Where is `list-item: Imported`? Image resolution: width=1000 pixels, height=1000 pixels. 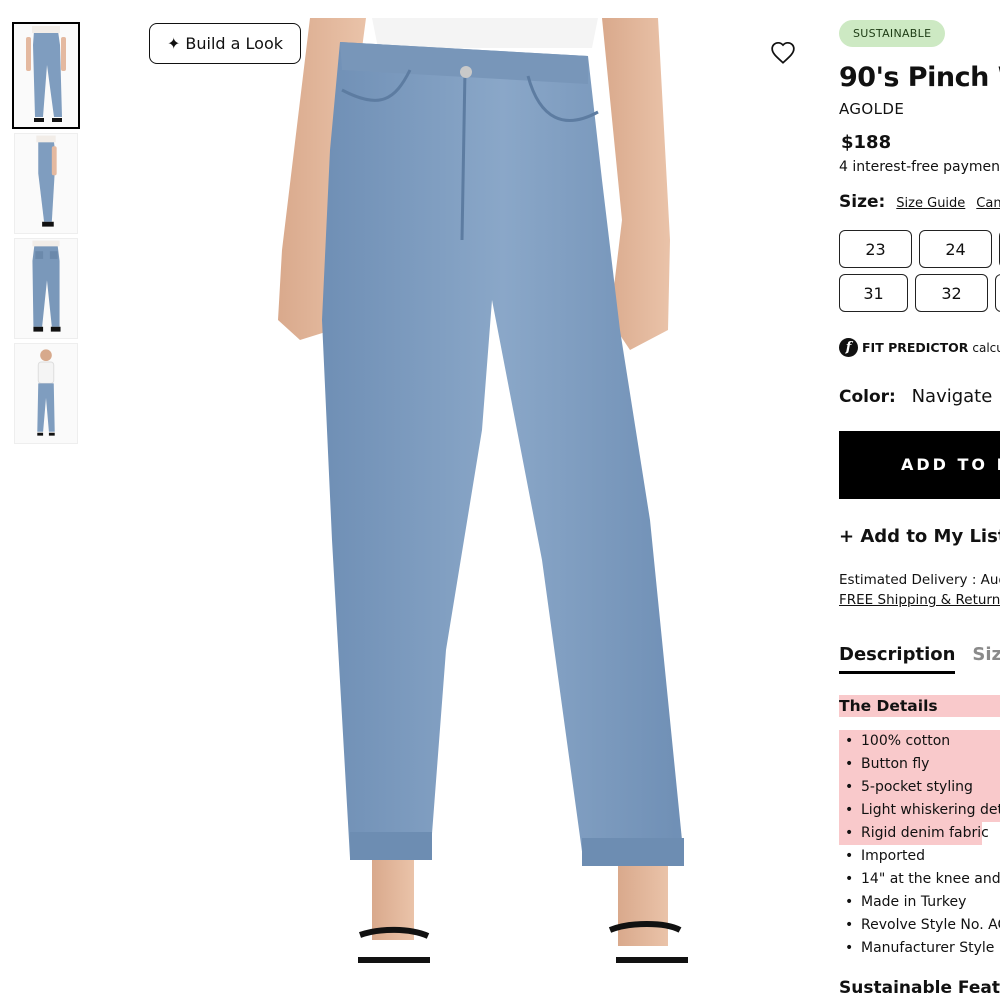
list-item: Imported is located at coordinates (919, 856).